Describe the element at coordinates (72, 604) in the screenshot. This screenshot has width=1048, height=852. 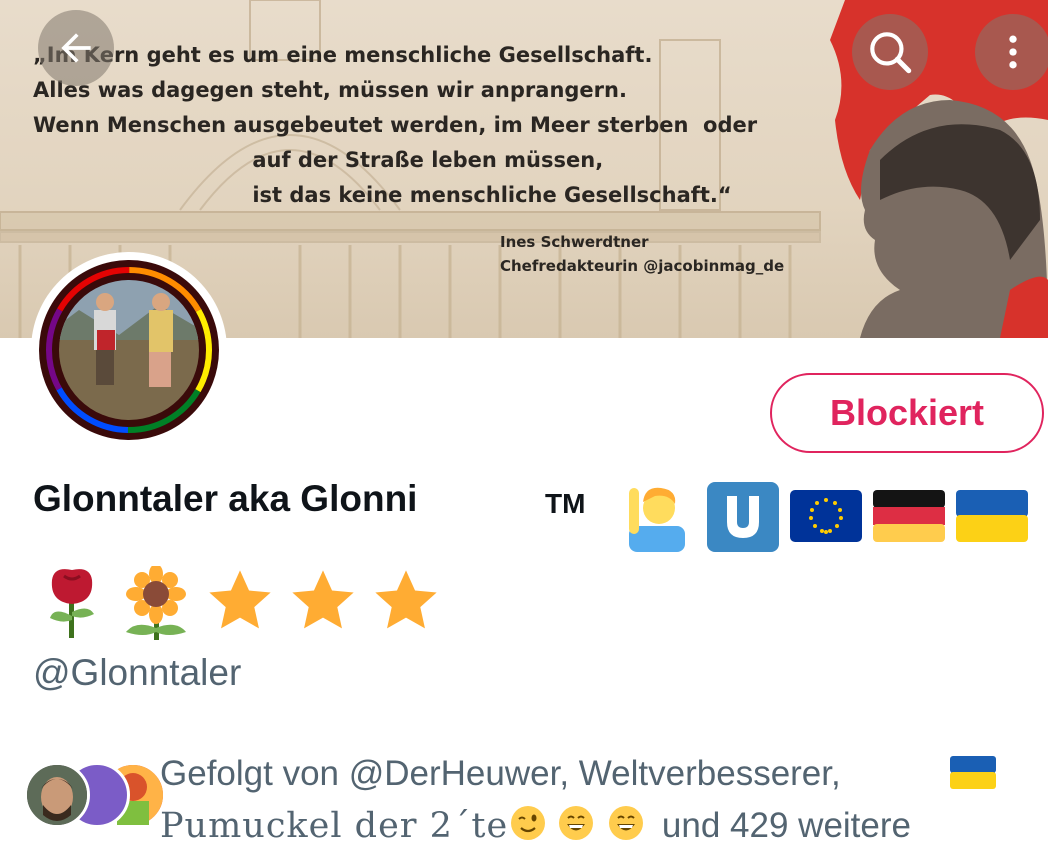
I see `rose-icon` at that location.